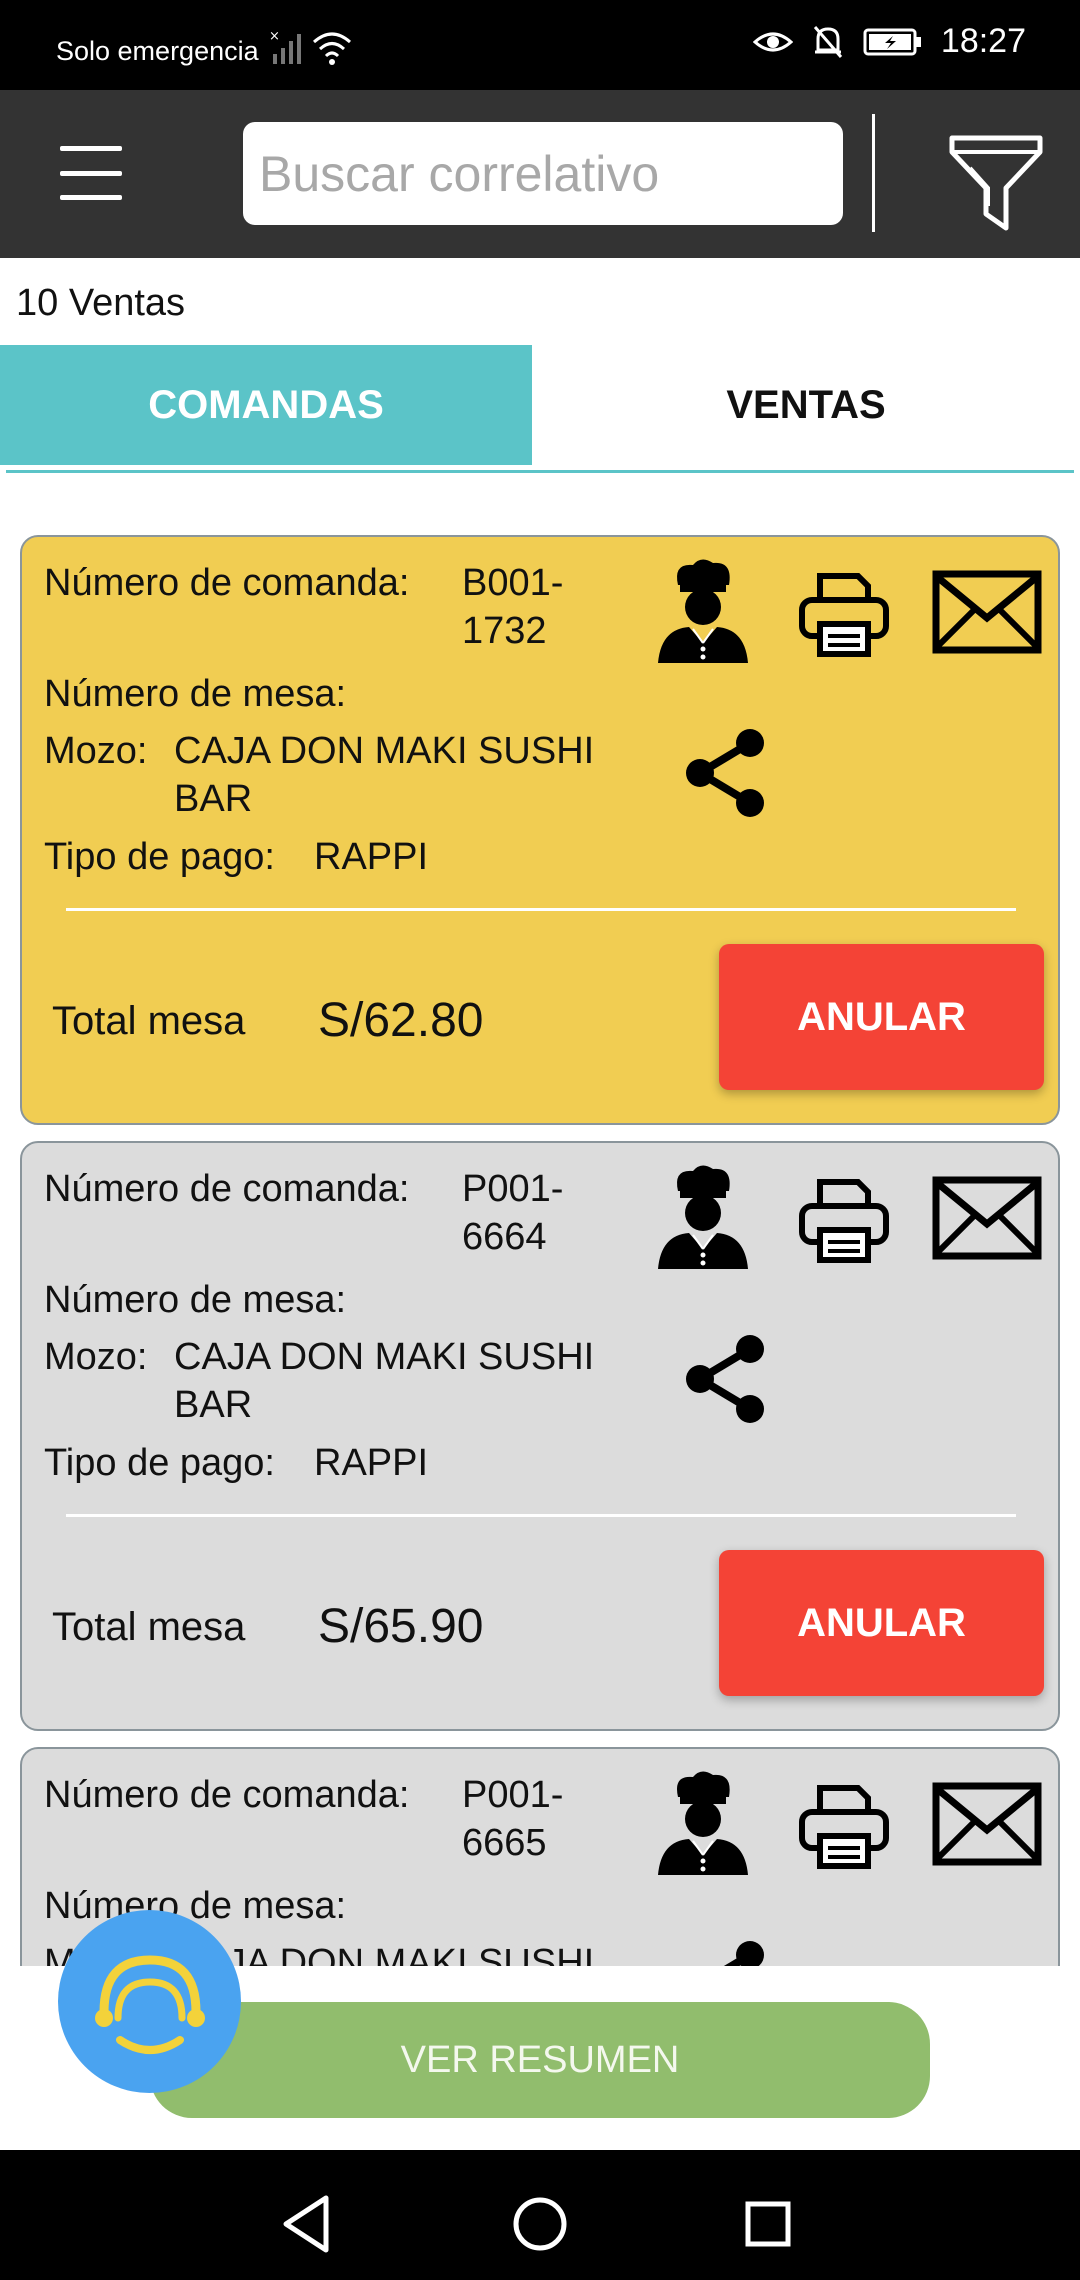 Image resolution: width=1080 pixels, height=2280 pixels. Describe the element at coordinates (540, 45) in the screenshot. I see `status-bar: Solo emergencia × 18:27` at that location.